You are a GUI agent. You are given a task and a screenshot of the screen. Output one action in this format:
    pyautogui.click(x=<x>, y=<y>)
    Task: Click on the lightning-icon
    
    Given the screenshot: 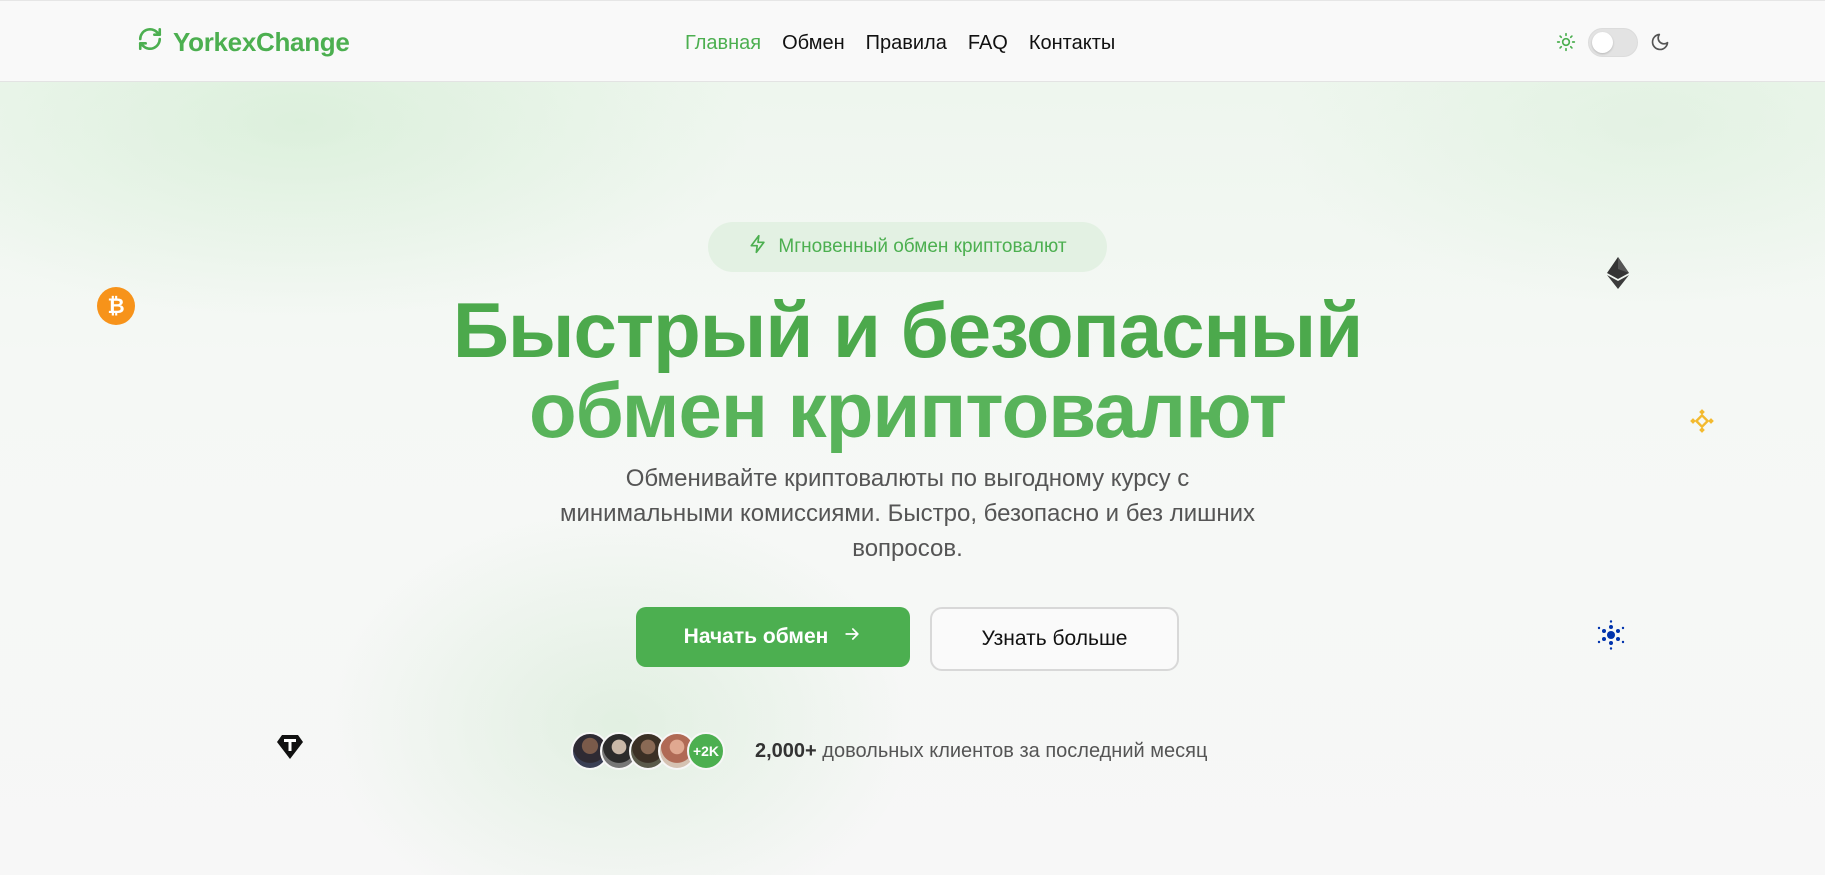 What is the action you would take?
    pyautogui.click(x=758, y=247)
    